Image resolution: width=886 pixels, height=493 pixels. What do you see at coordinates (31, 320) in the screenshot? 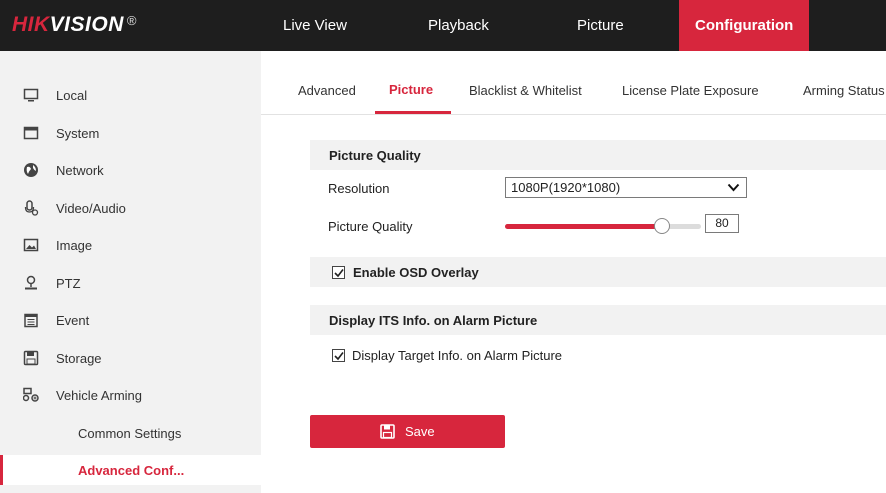
I see `calendar-icon` at bounding box center [31, 320].